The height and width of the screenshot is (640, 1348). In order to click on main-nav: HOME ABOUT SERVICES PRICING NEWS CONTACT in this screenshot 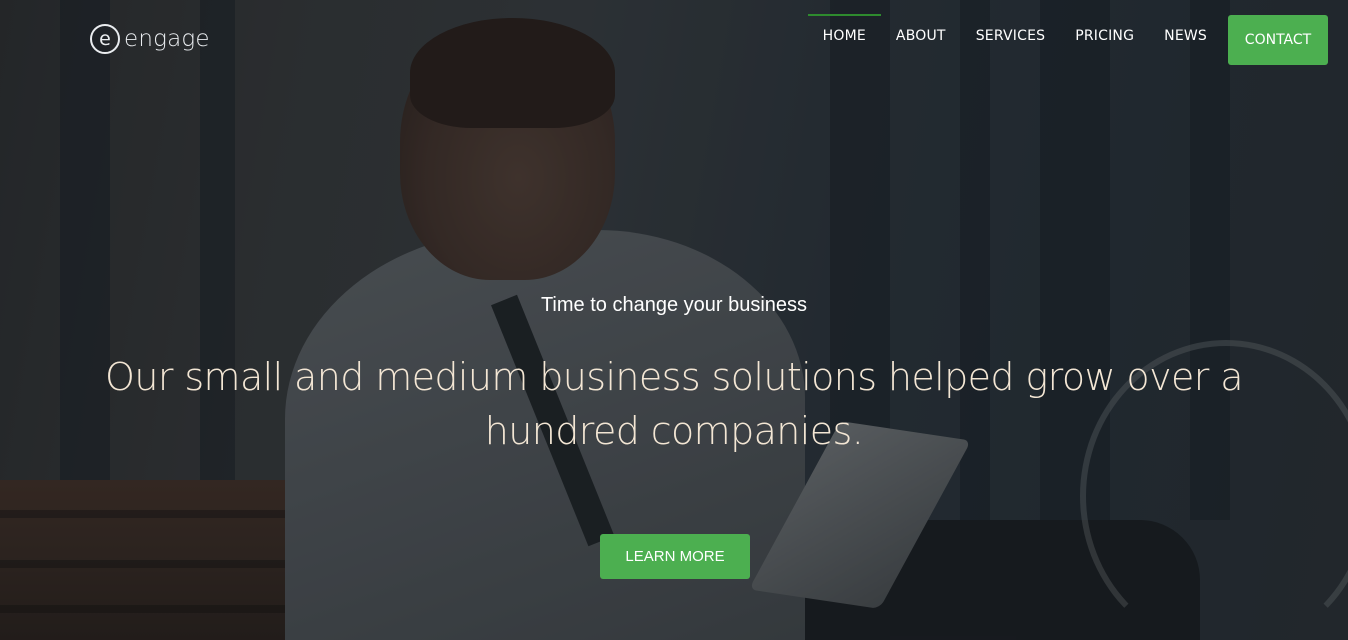, I will do `click(1067, 39)`.